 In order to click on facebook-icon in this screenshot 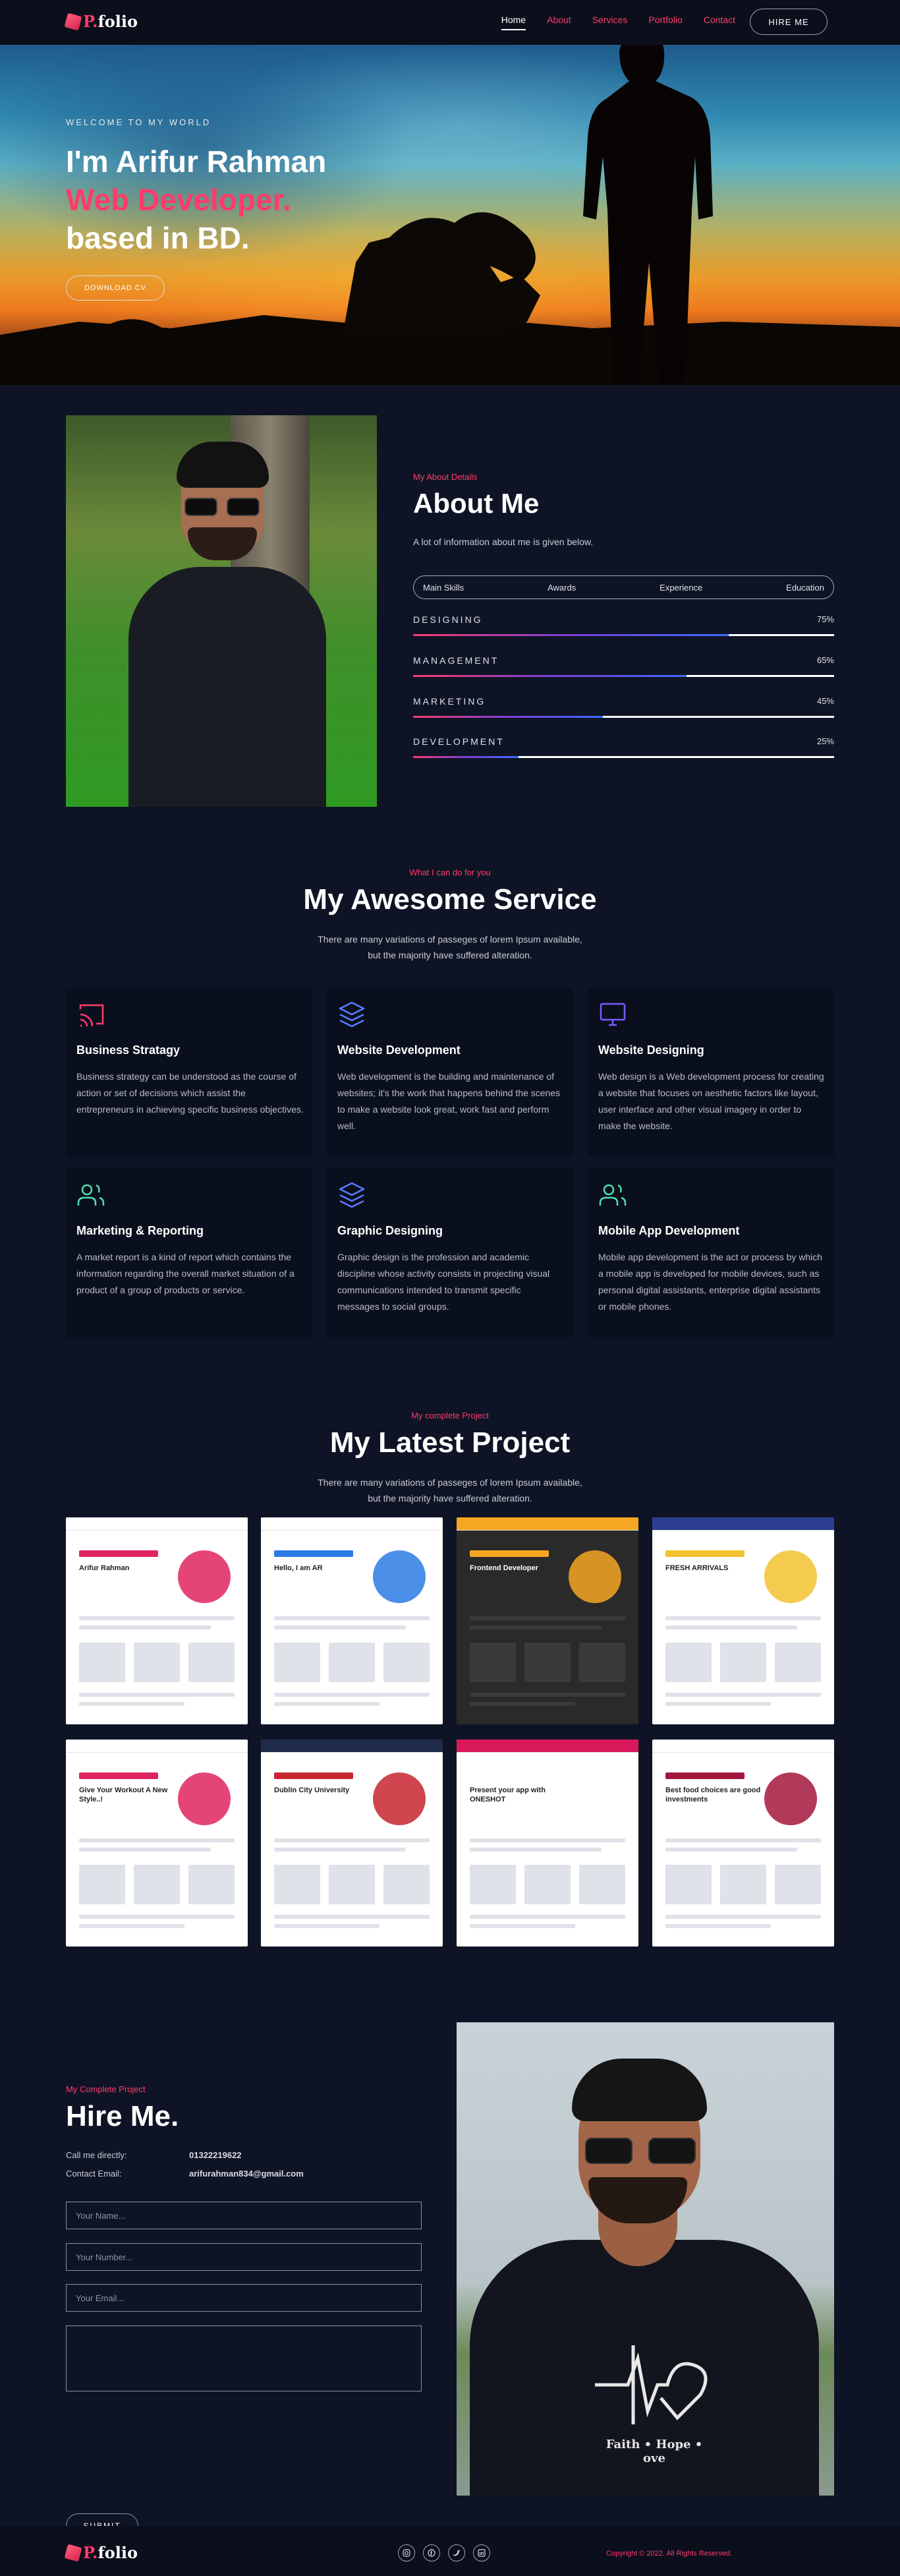, I will do `click(431, 2552)`.